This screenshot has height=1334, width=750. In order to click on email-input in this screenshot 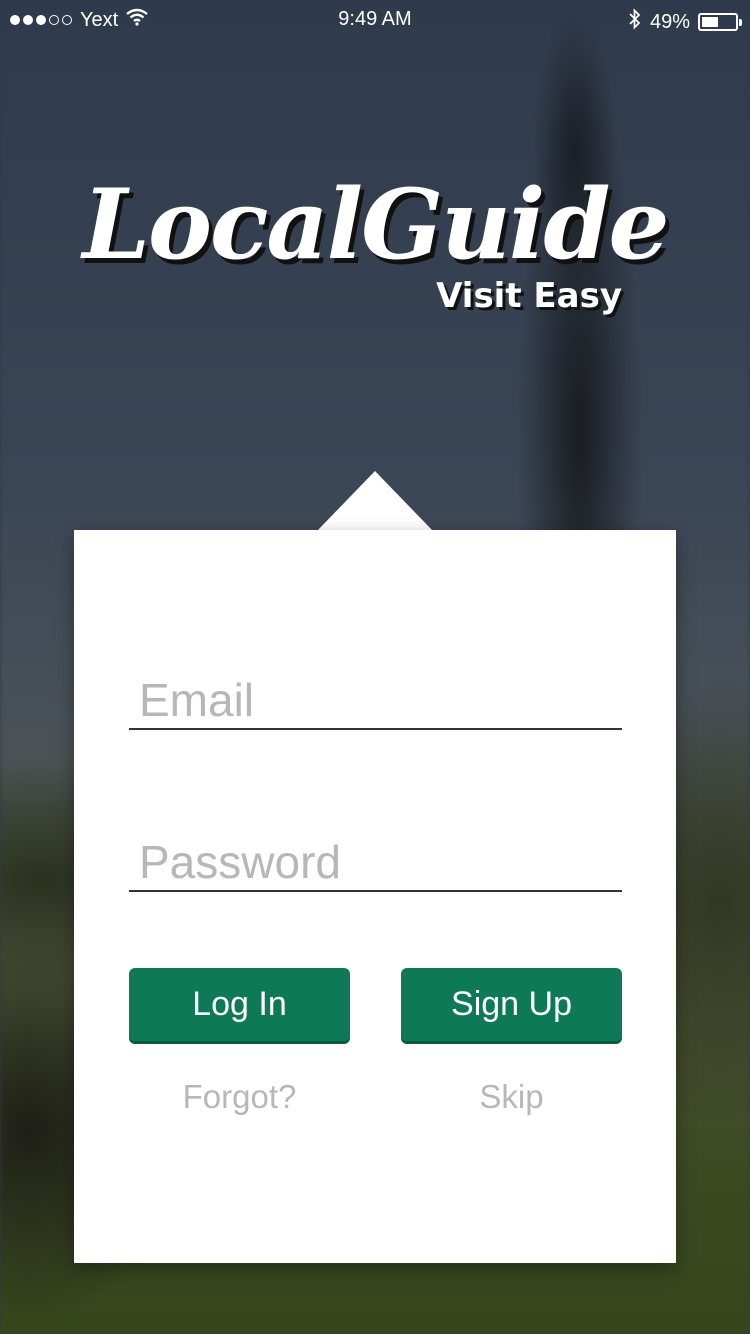, I will do `click(375, 697)`.